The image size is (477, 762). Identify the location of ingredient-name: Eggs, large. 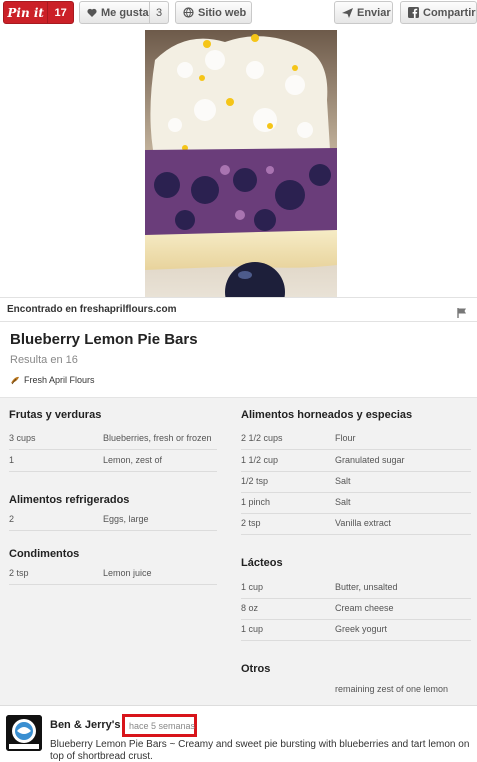
(126, 519).